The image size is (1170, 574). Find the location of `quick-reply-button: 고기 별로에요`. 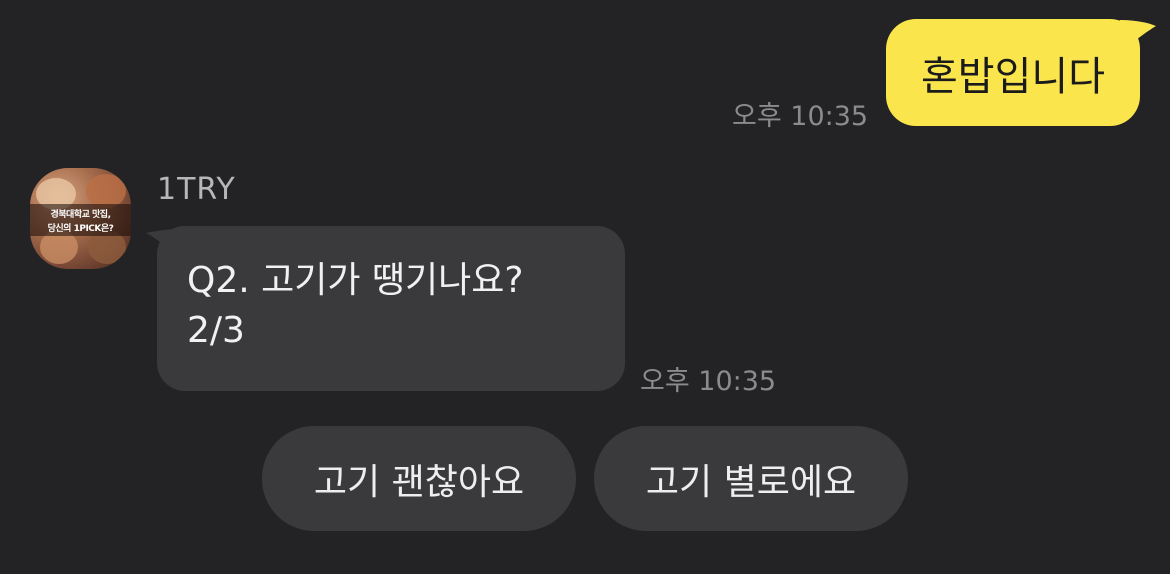

quick-reply-button: 고기 별로에요 is located at coordinates (751, 478).